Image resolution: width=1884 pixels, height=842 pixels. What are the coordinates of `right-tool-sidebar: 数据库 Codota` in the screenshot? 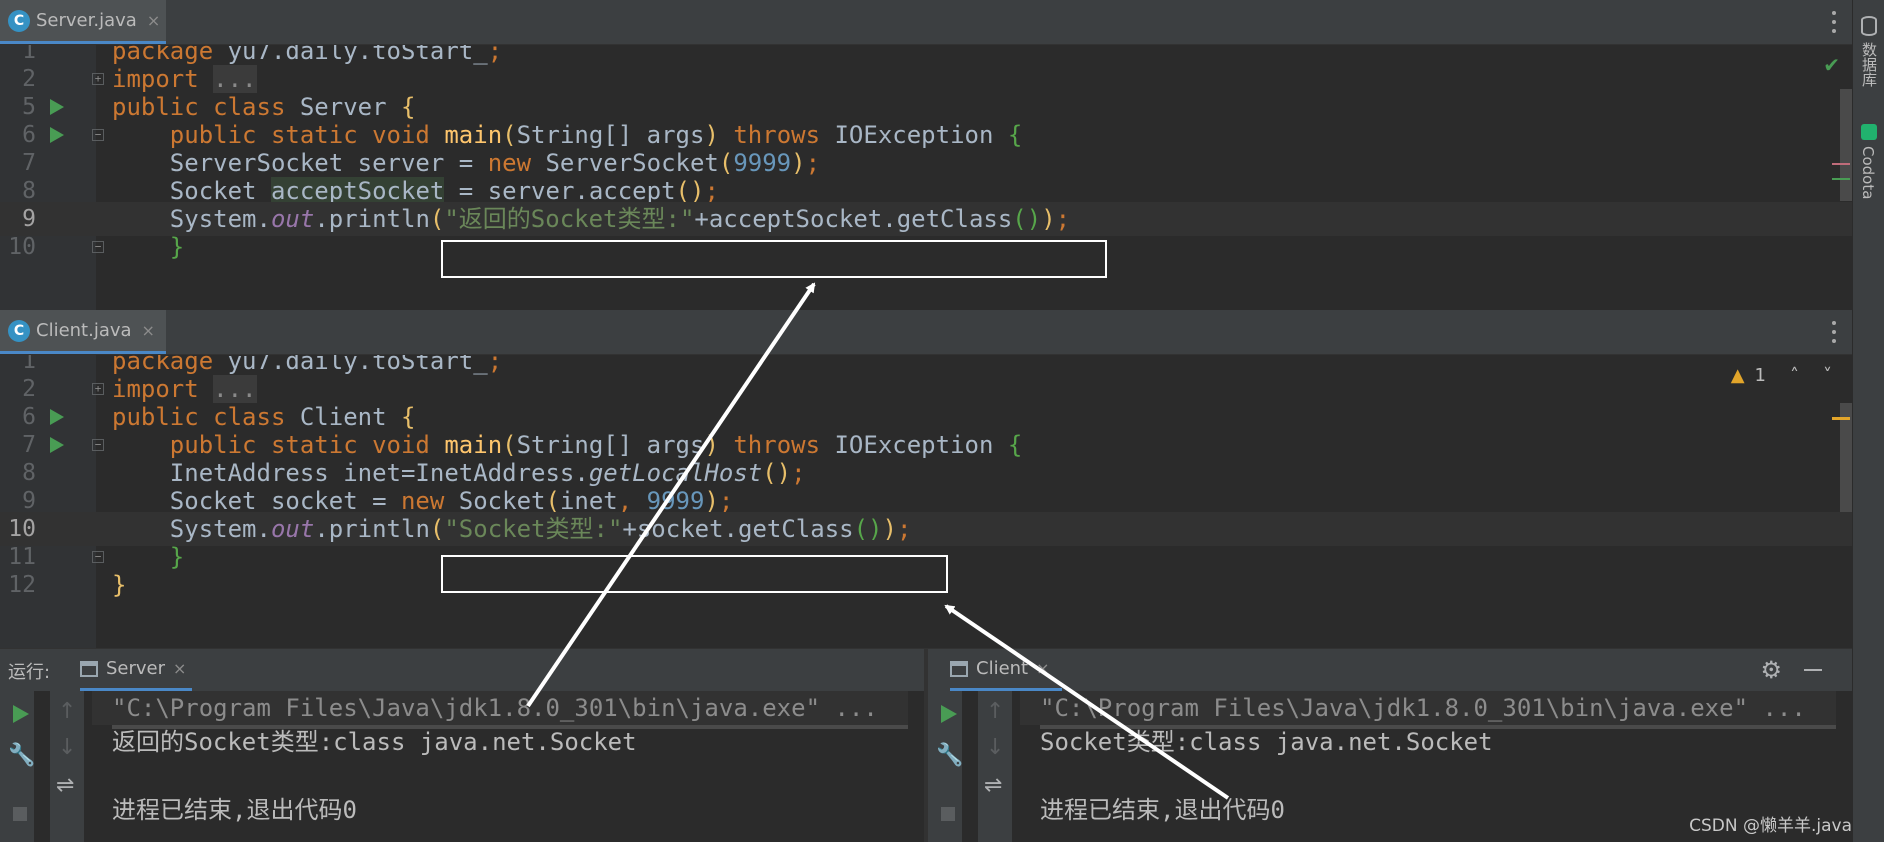 It's located at (1868, 421).